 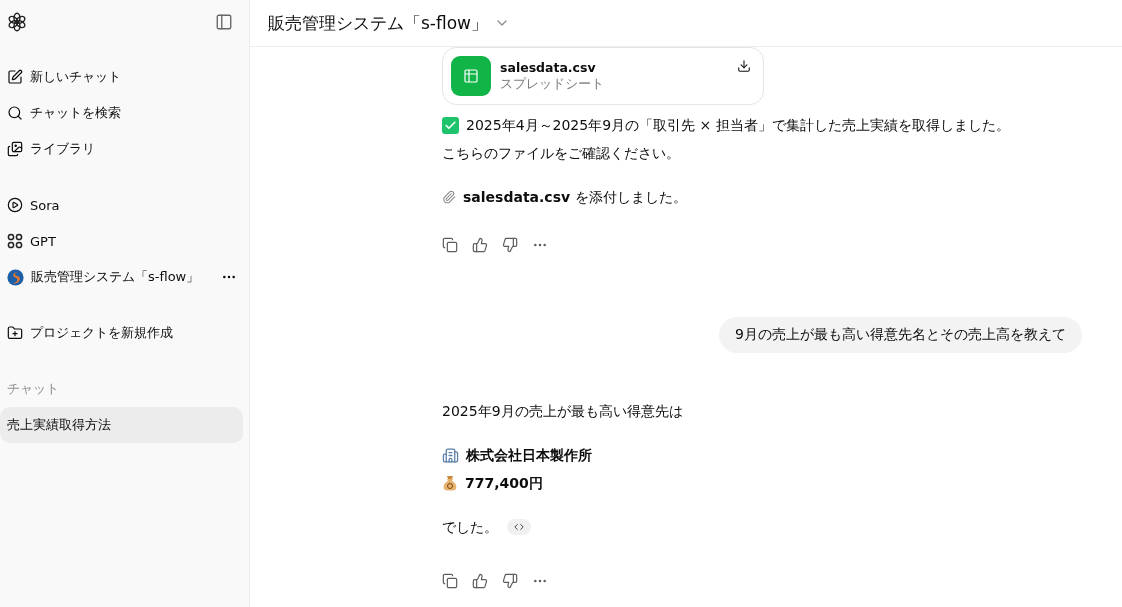 What do you see at coordinates (504, 483) in the screenshot?
I see `amount-text: 777,400円` at bounding box center [504, 483].